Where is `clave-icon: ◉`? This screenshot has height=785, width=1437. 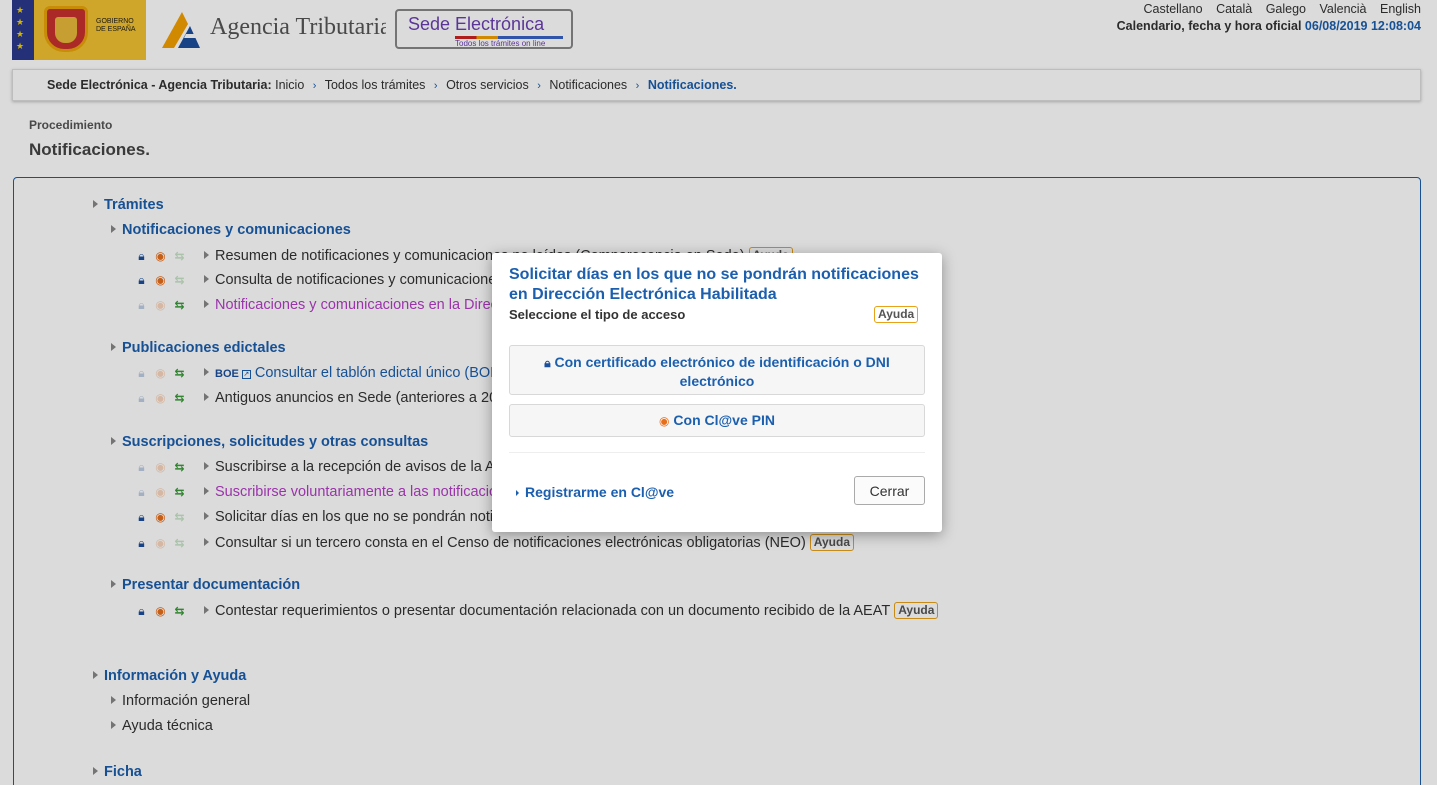 clave-icon: ◉ is located at coordinates (664, 421).